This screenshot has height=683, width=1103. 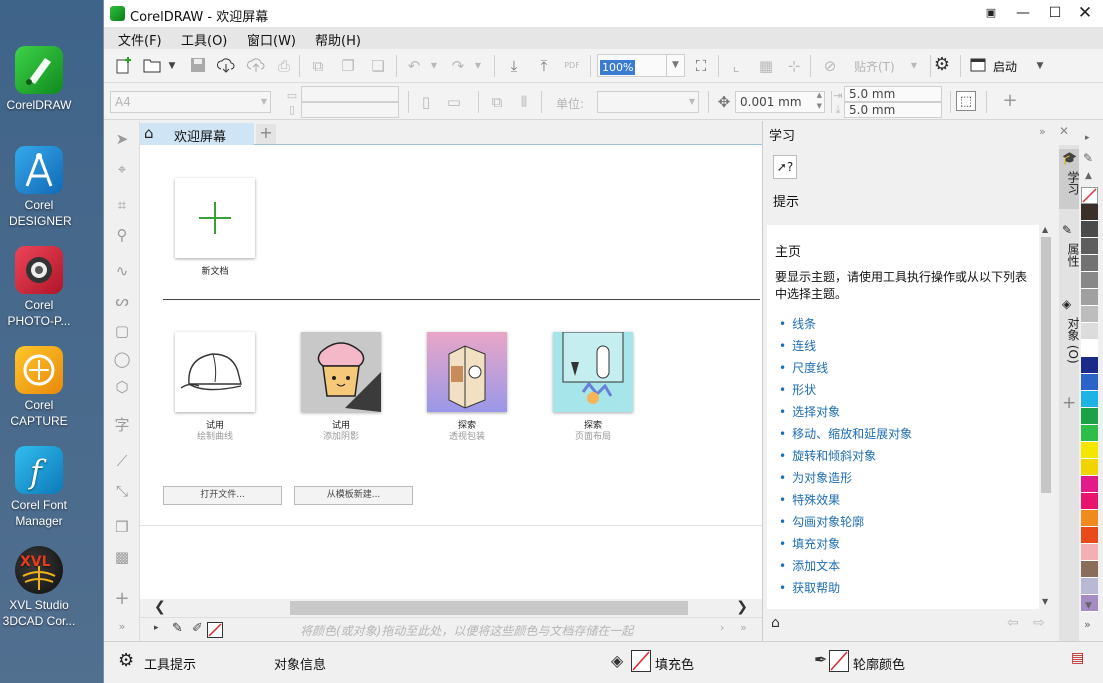 I want to click on horizontal-scrollbar: ❮ ❯, so click(x=451, y=608).